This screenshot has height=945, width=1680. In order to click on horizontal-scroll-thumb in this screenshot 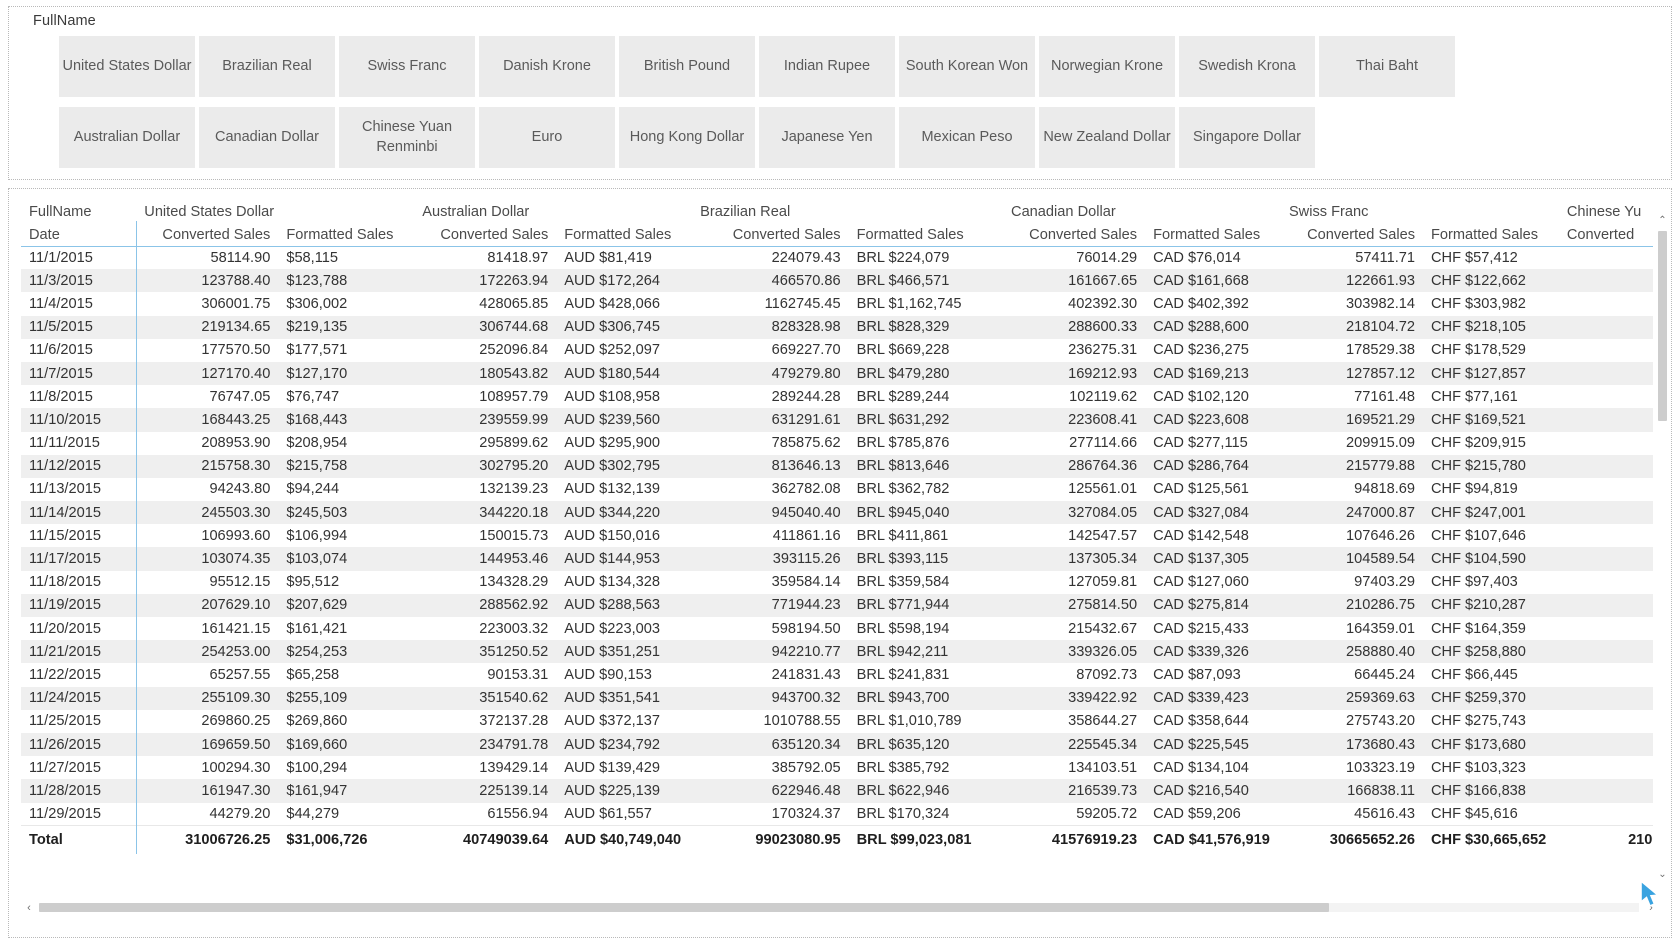, I will do `click(684, 907)`.